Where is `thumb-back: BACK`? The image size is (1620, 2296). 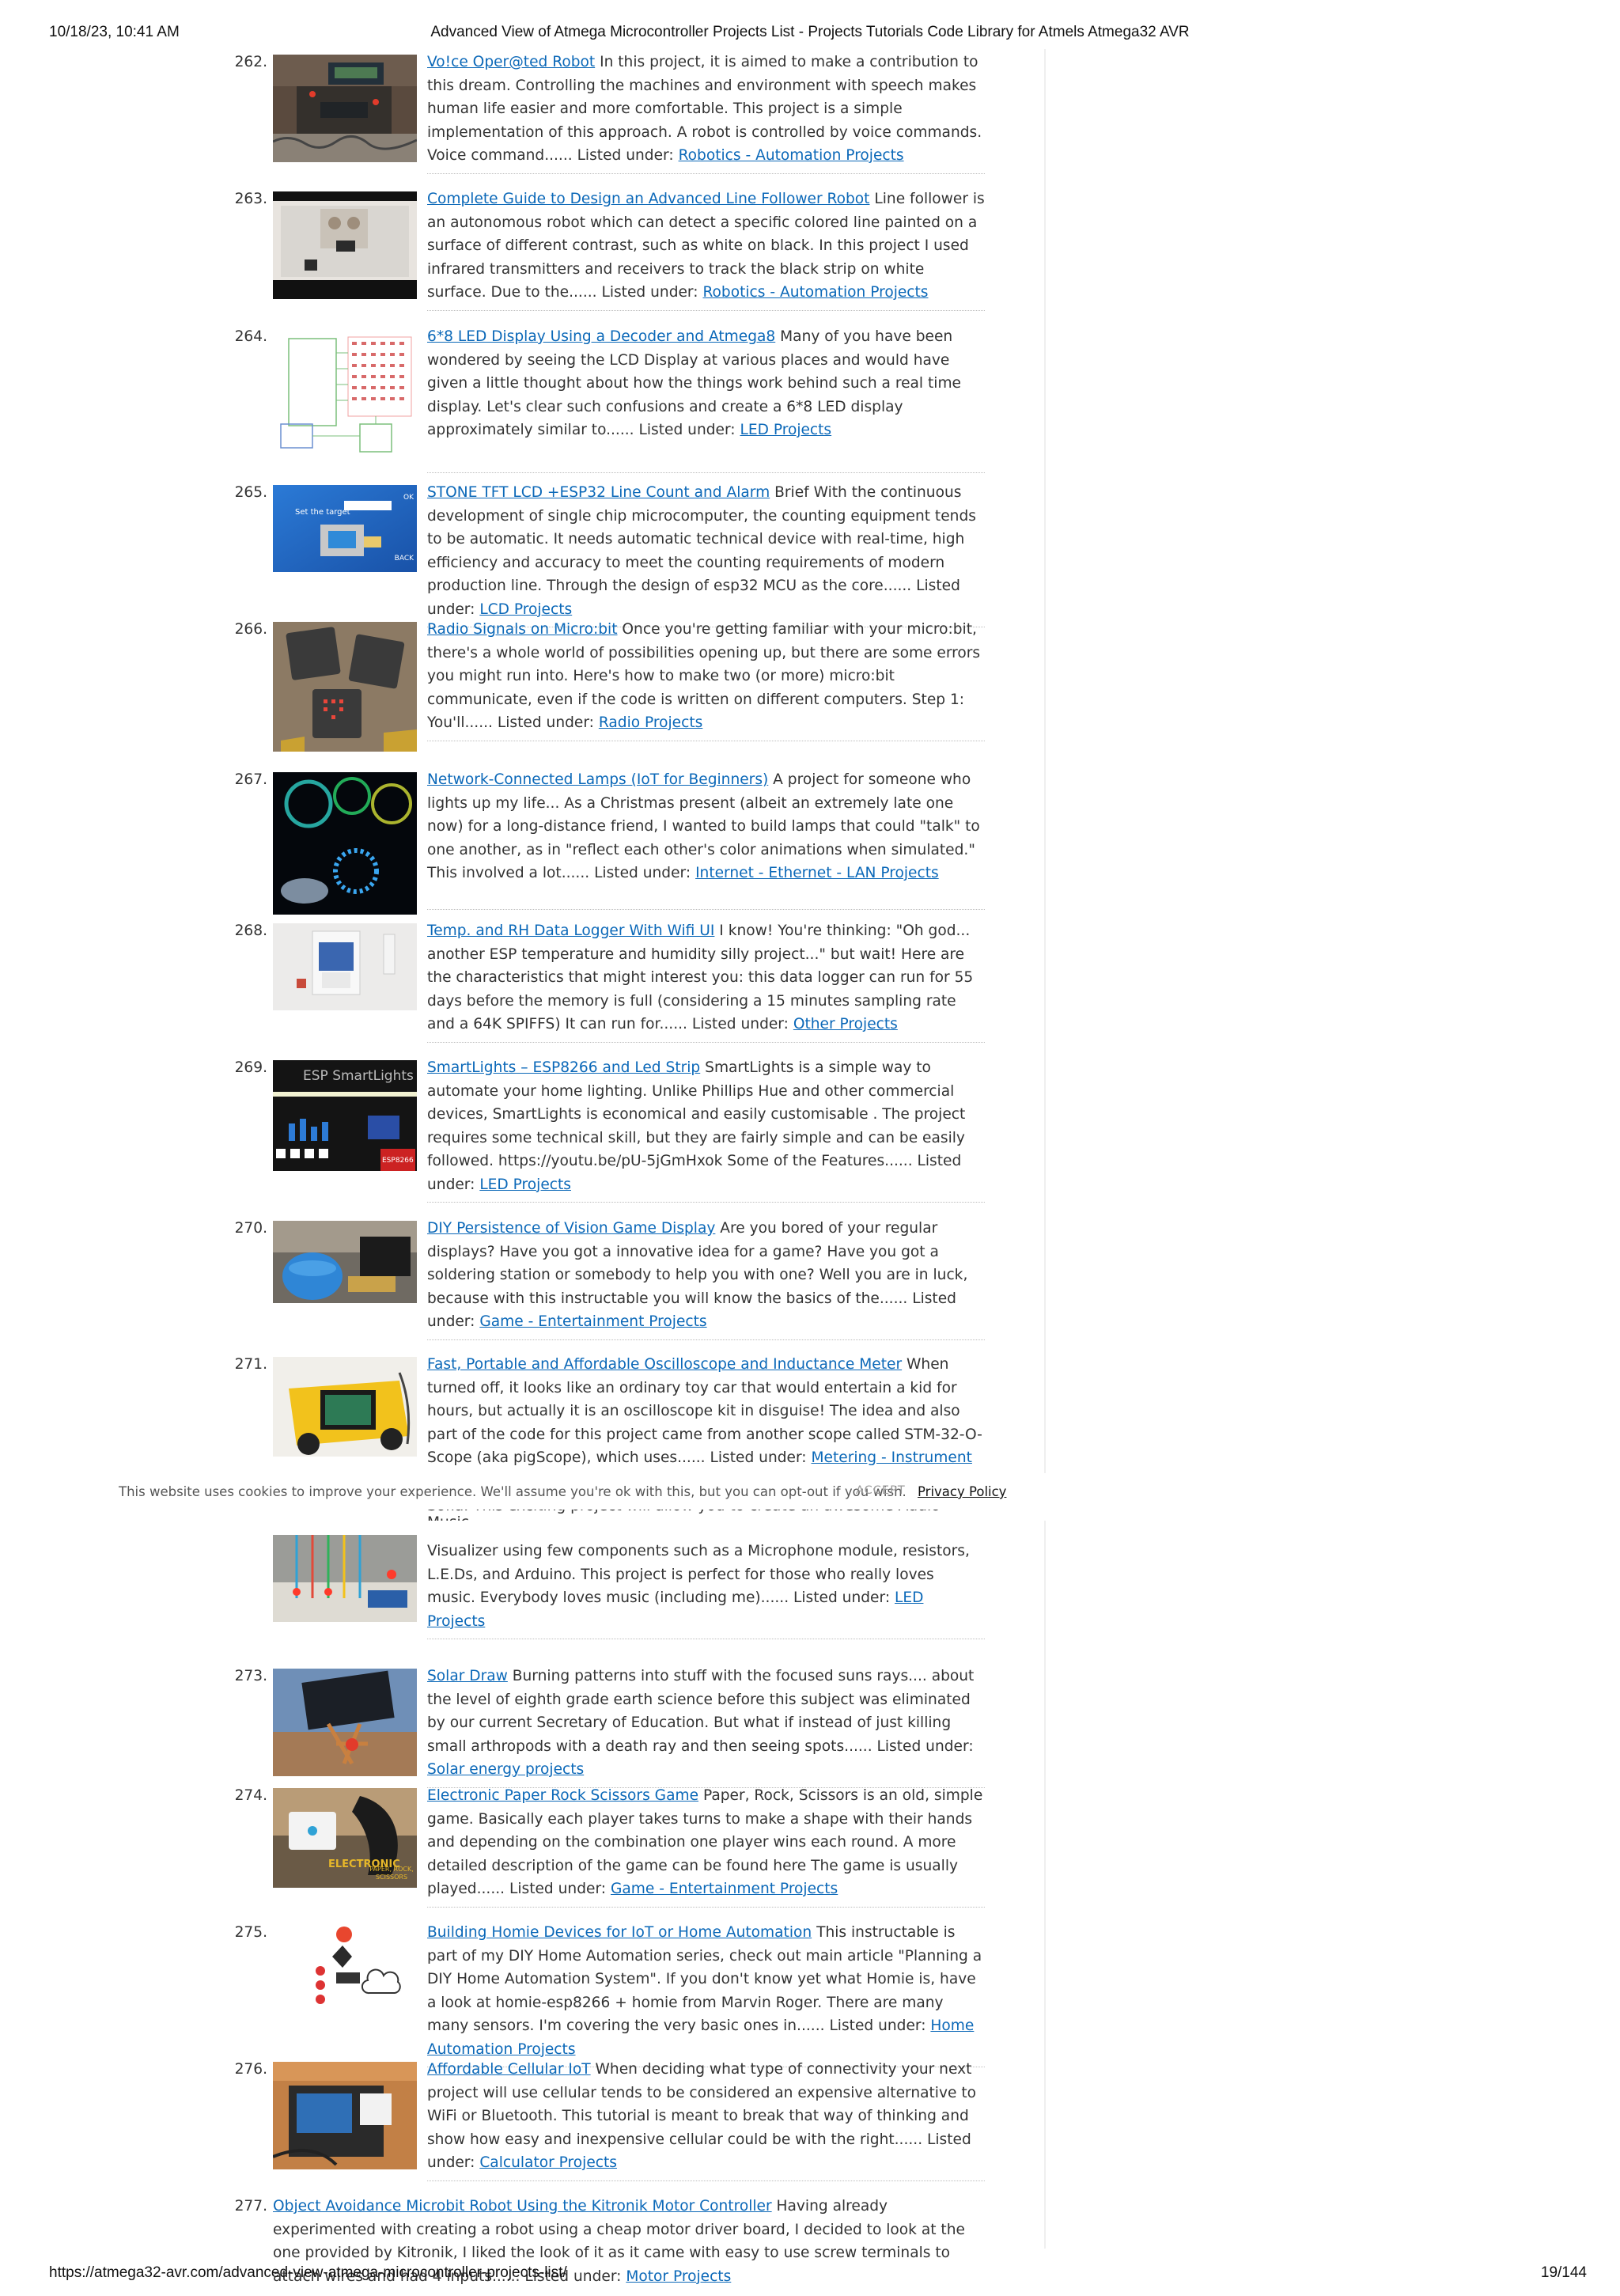 thumb-back: BACK is located at coordinates (404, 558).